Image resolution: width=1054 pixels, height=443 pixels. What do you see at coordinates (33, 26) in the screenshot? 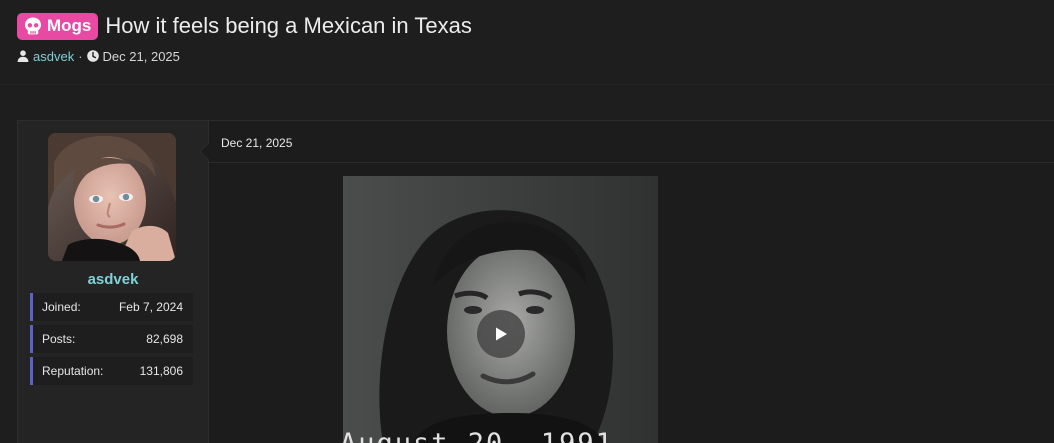
I see `skull-icon` at bounding box center [33, 26].